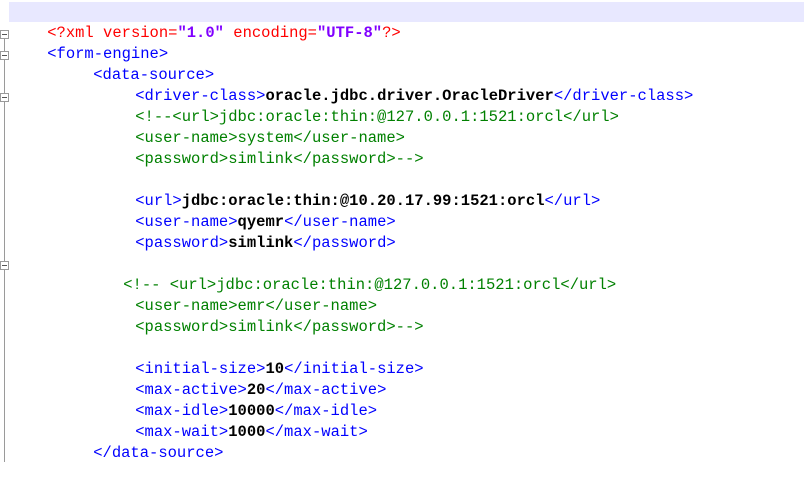  Describe the element at coordinates (139, 442) in the screenshot. I see `code-line-data-source-close: </data-source>` at that location.